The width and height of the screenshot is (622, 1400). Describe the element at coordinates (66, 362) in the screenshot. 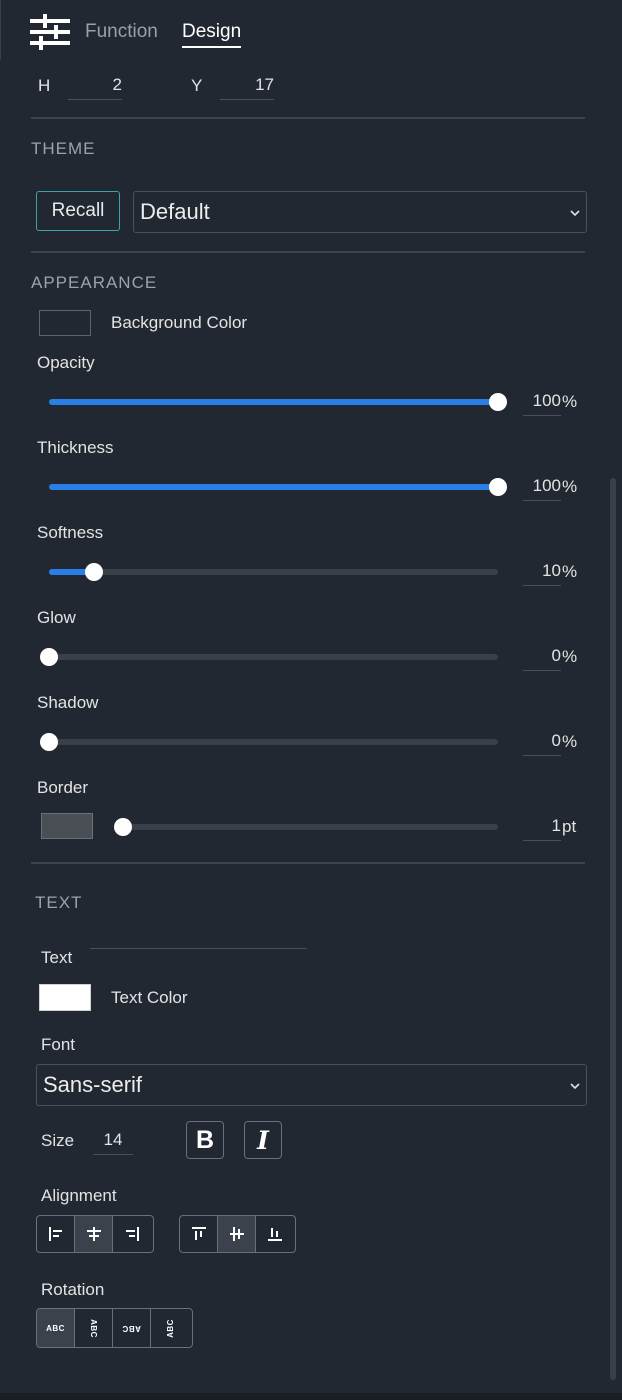

I see `opacity-label: Opacity` at that location.